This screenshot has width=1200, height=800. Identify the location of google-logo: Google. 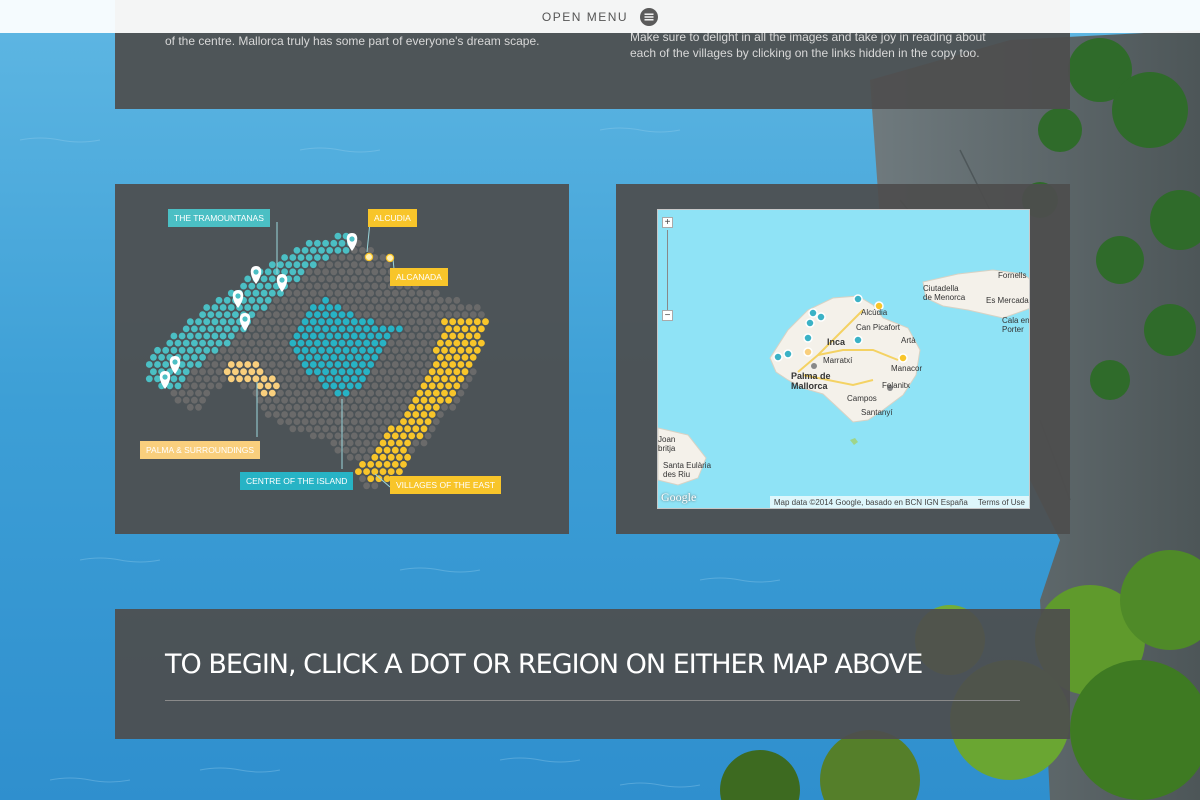
(678, 497).